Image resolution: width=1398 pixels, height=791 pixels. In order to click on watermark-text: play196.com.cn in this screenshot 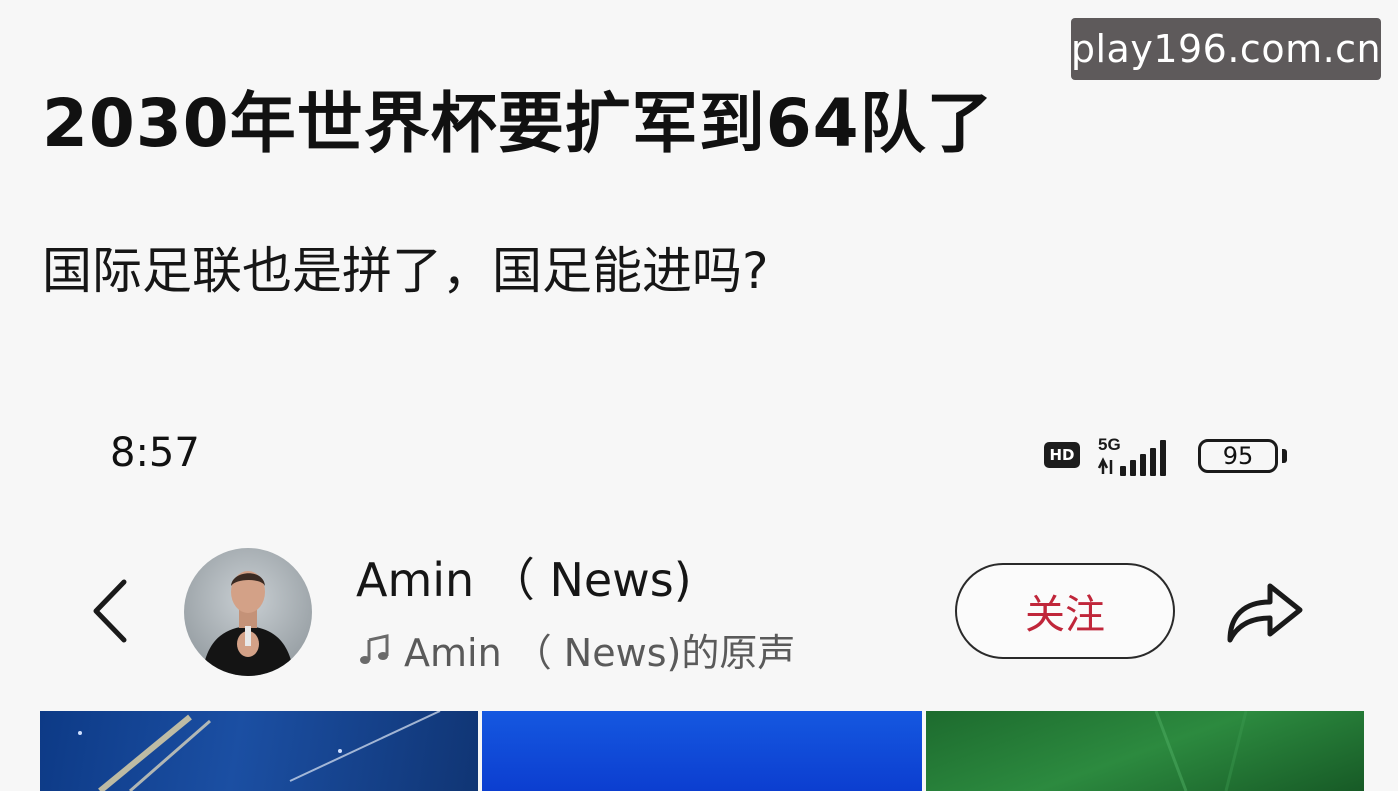, I will do `click(1226, 49)`.